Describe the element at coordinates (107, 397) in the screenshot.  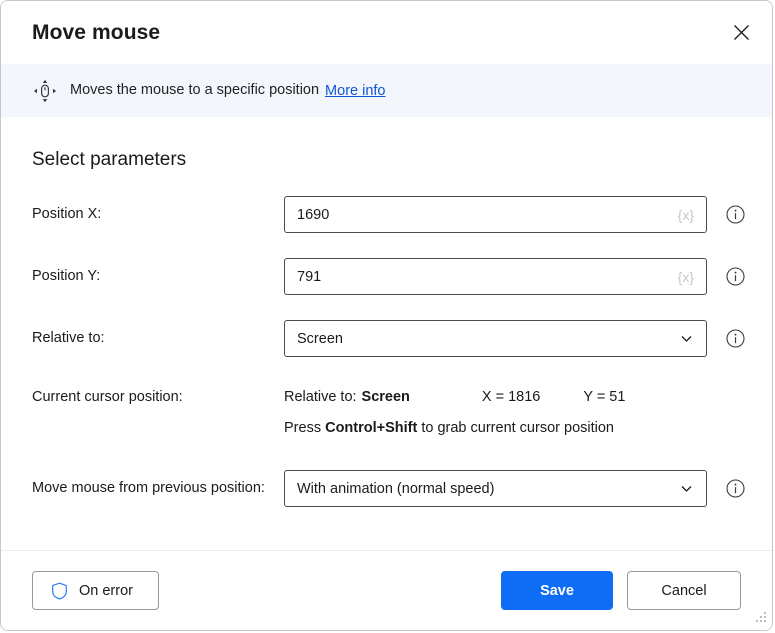
I see `label-current-cursor-position: Current cursor position:` at that location.